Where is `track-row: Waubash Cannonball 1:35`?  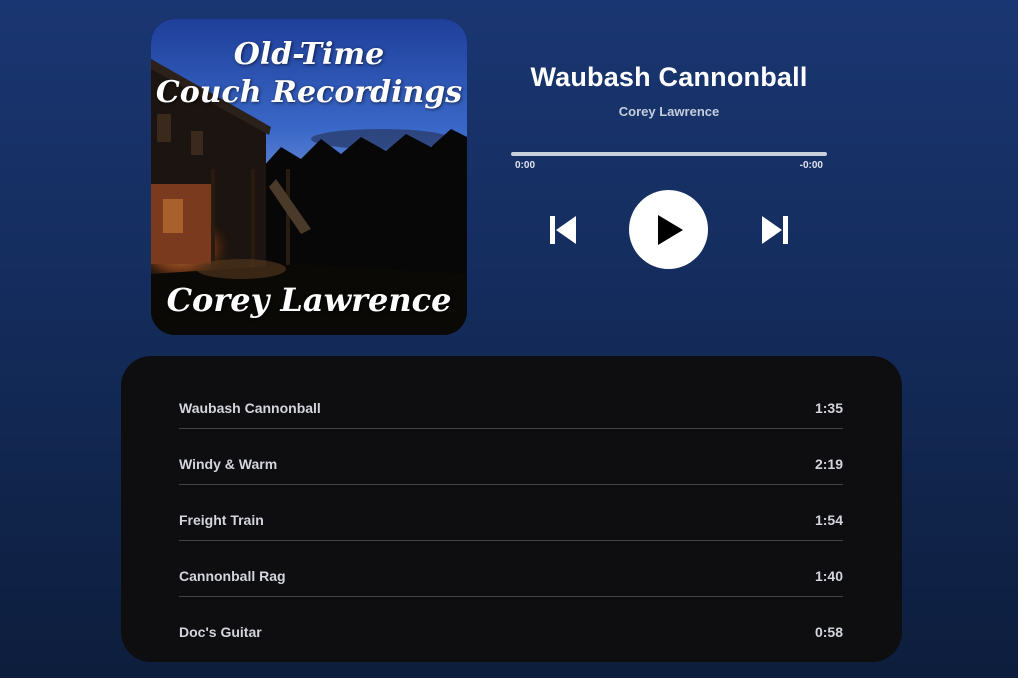
track-row: Waubash Cannonball 1:35 is located at coordinates (511, 400).